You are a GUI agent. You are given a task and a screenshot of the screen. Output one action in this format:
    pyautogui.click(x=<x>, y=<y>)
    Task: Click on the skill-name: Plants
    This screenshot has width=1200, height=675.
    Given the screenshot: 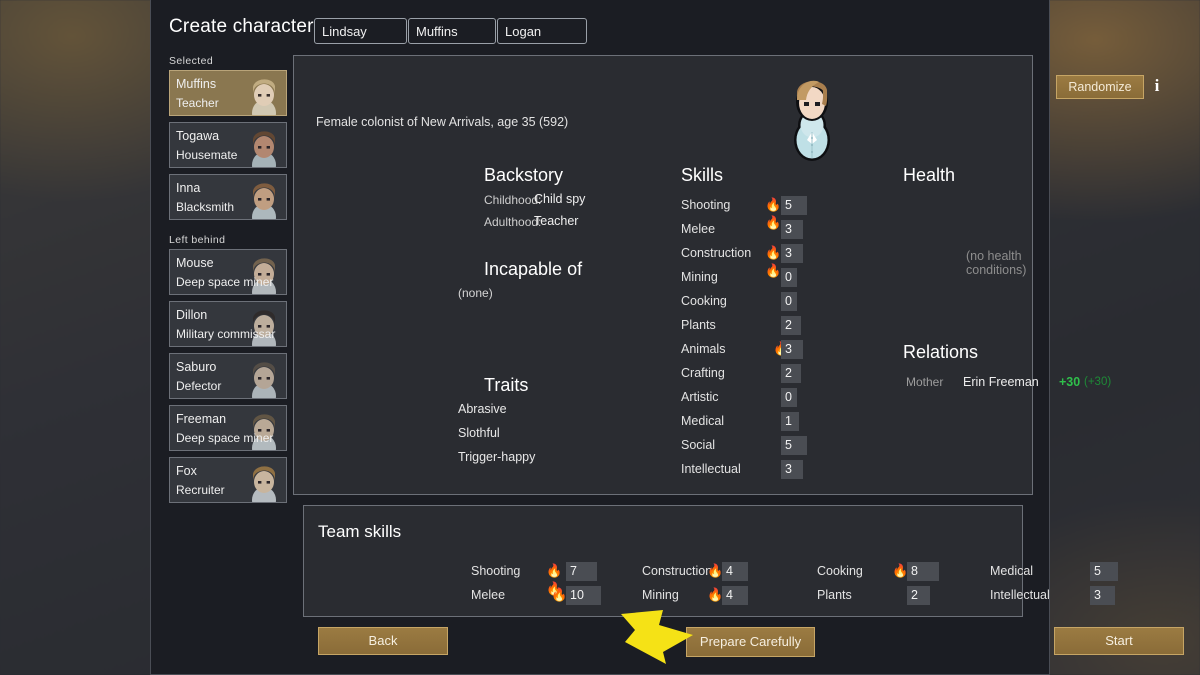 What is the action you would take?
    pyautogui.click(x=698, y=325)
    